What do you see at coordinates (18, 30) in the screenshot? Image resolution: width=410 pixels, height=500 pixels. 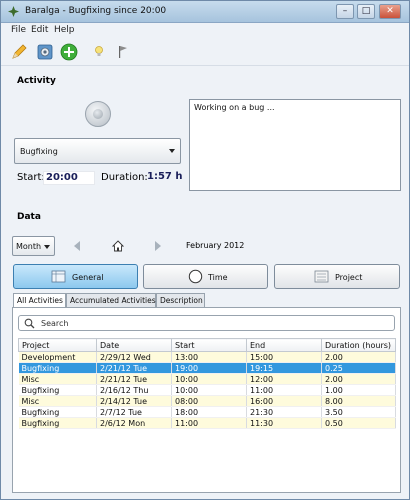 I see `menu-file: File` at bounding box center [18, 30].